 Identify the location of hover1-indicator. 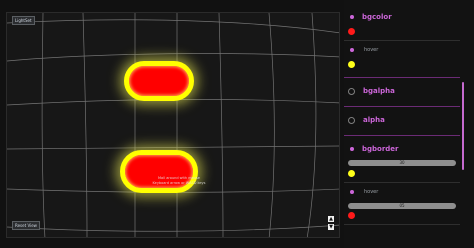
(352, 50).